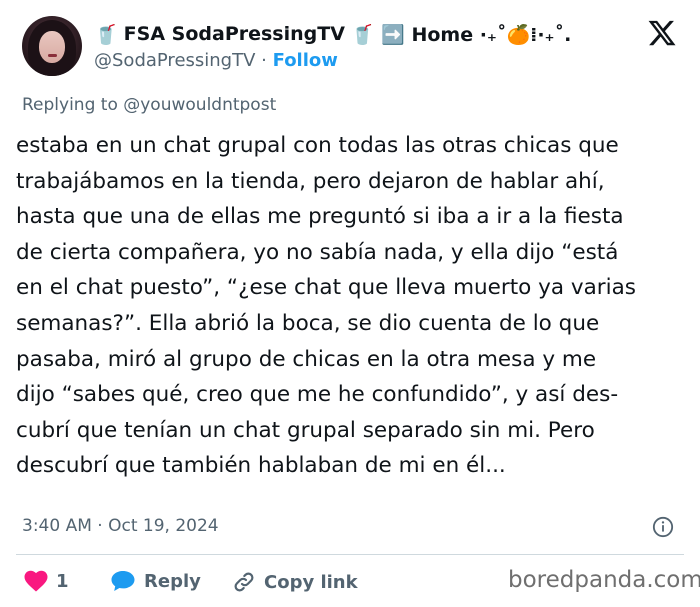  Describe the element at coordinates (52, 46) in the screenshot. I see `avatar` at that location.